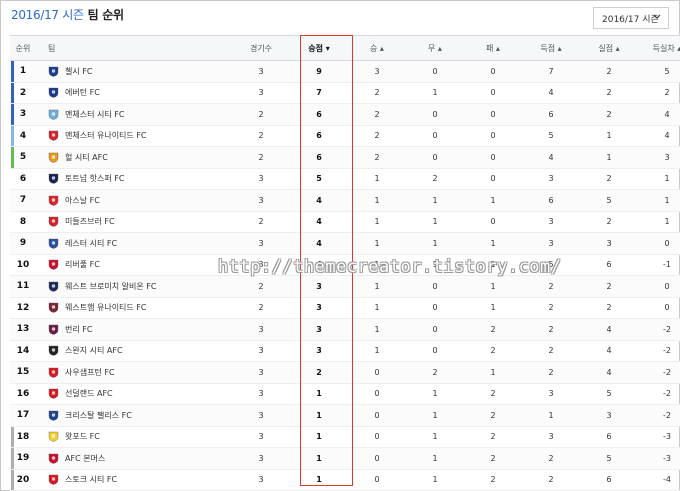 This screenshot has width=680, height=491. Describe the element at coordinates (134, 437) in the screenshot. I see `team-cell: 왓포드 FC` at that location.